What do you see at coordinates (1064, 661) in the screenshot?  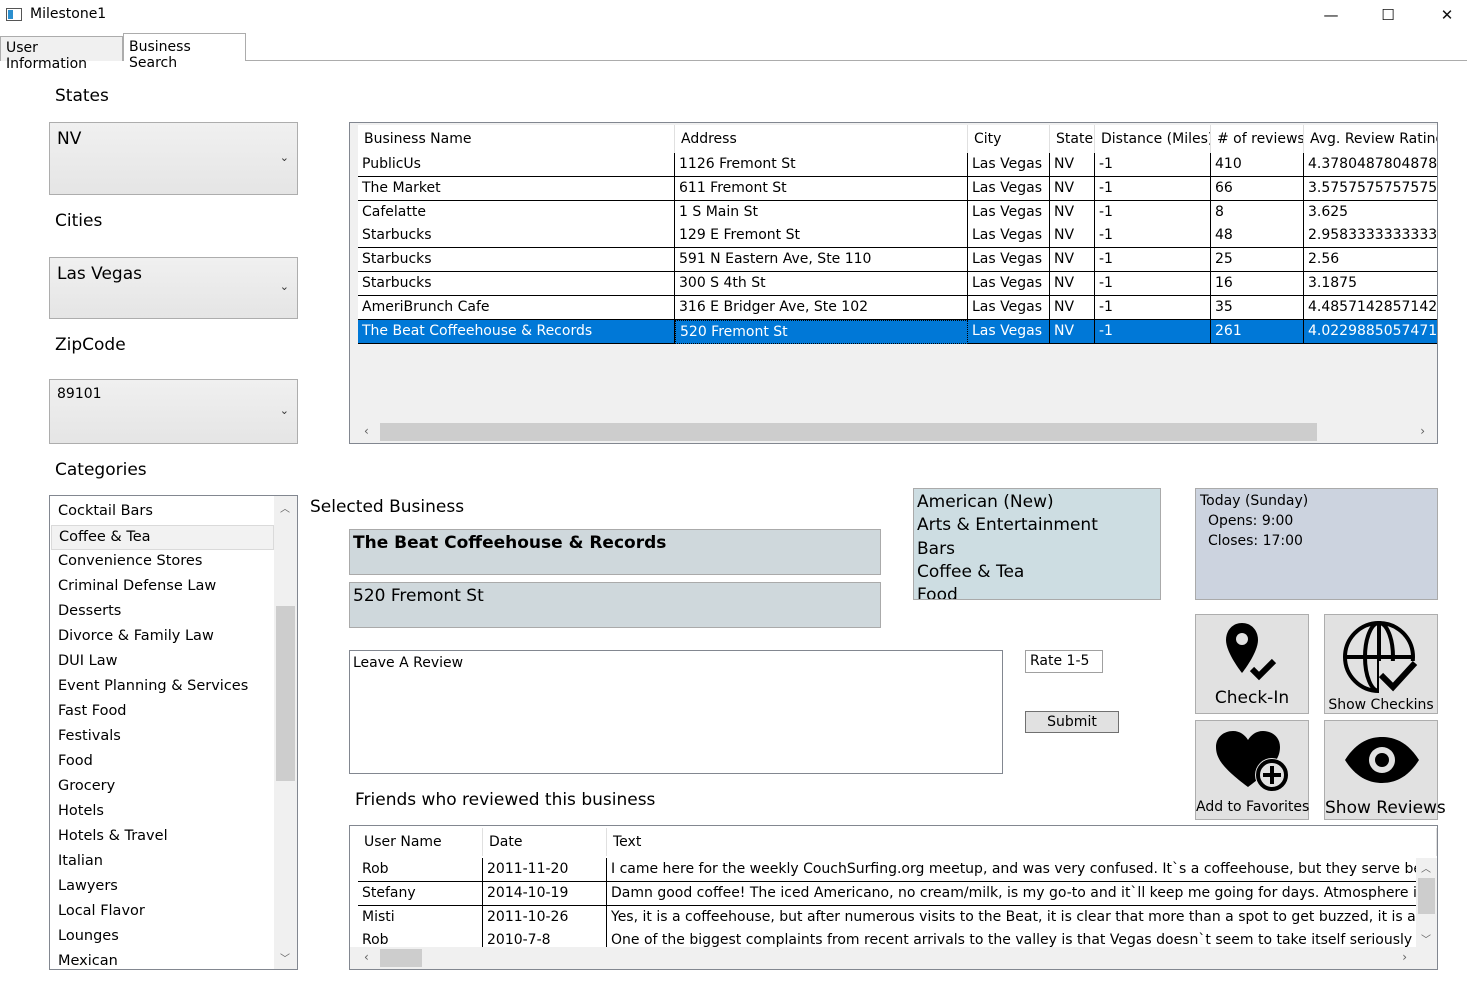 I see `rating-input: Rate 1-5` at bounding box center [1064, 661].